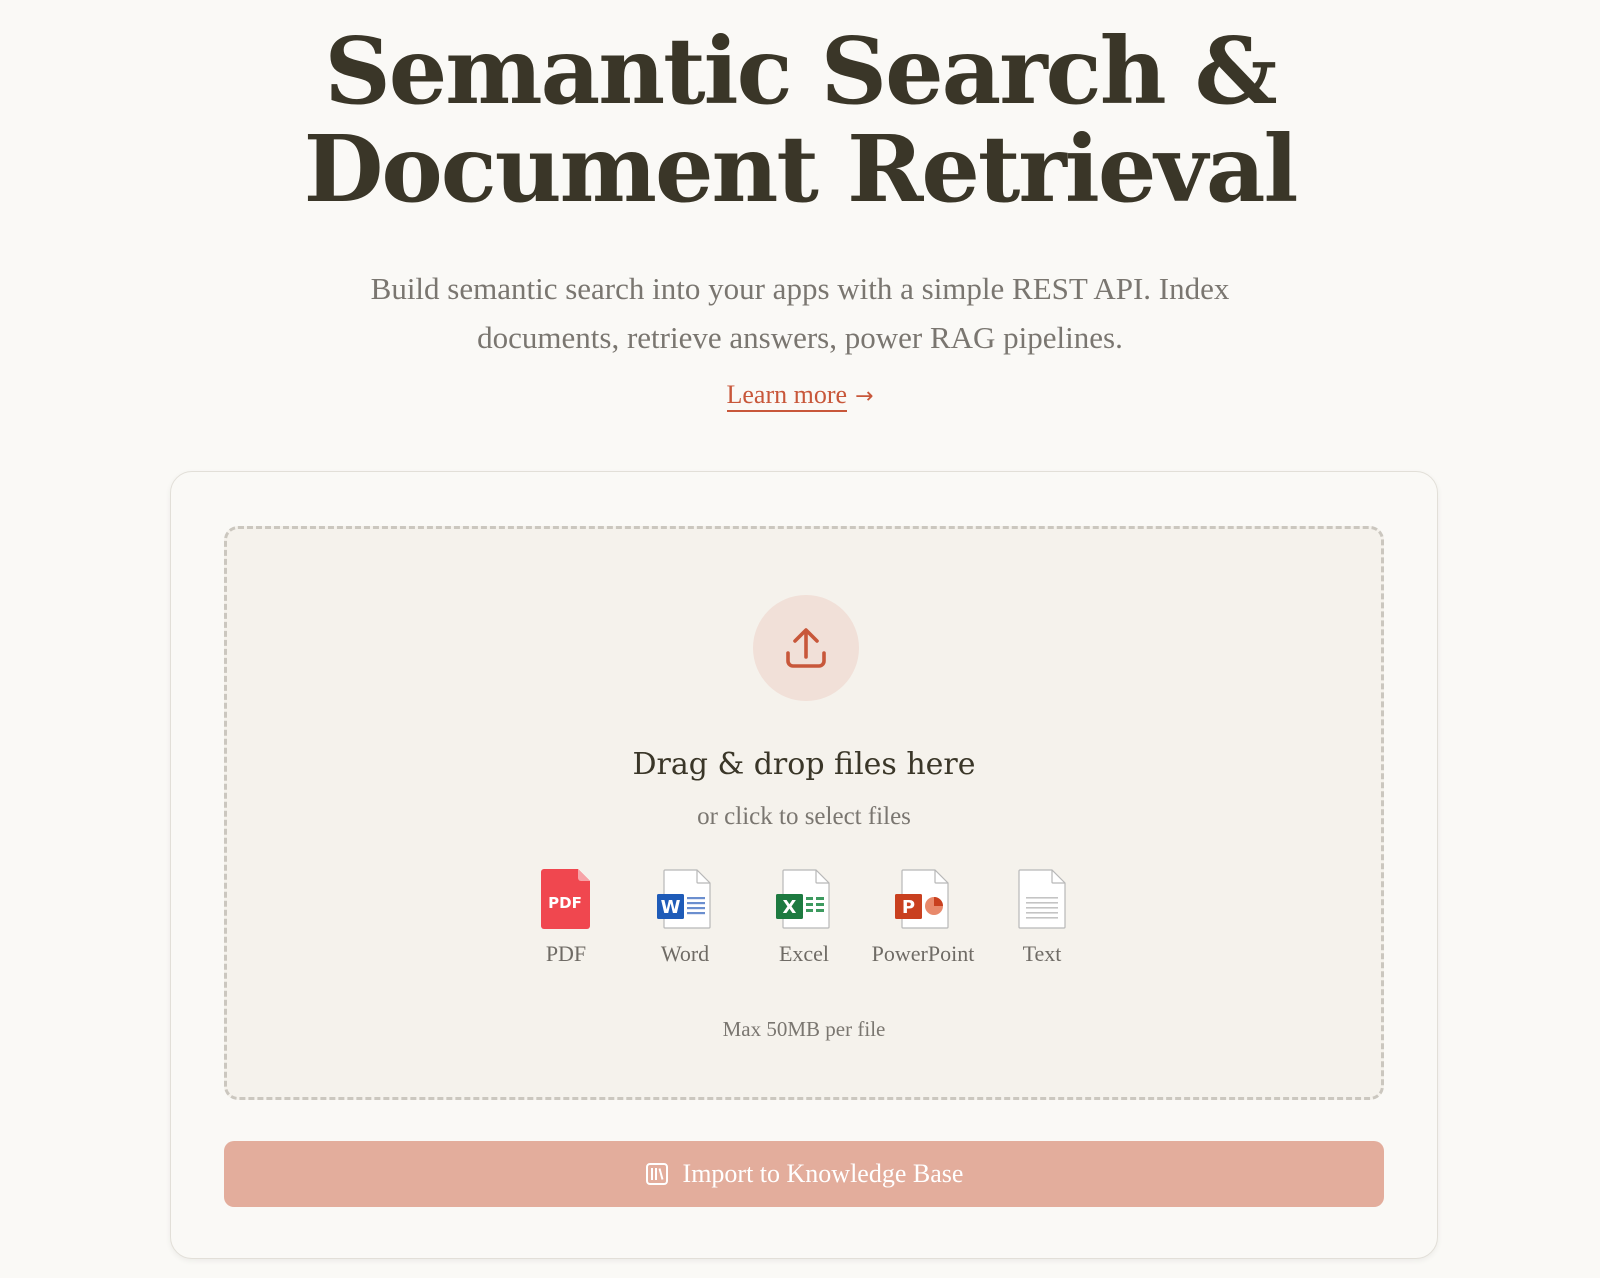 The height and width of the screenshot is (1278, 1600). I want to click on learn-more-link: Learn more, so click(787, 396).